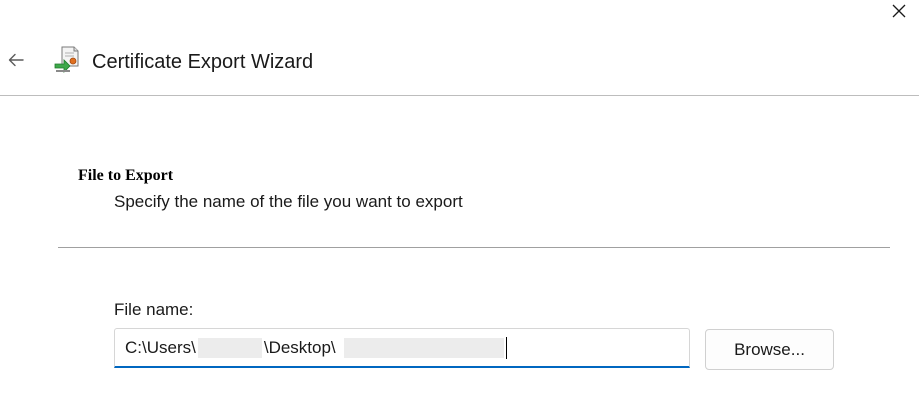 Image resolution: width=919 pixels, height=416 pixels. I want to click on wizard-header: Certificate Export Wizard, so click(459, 62).